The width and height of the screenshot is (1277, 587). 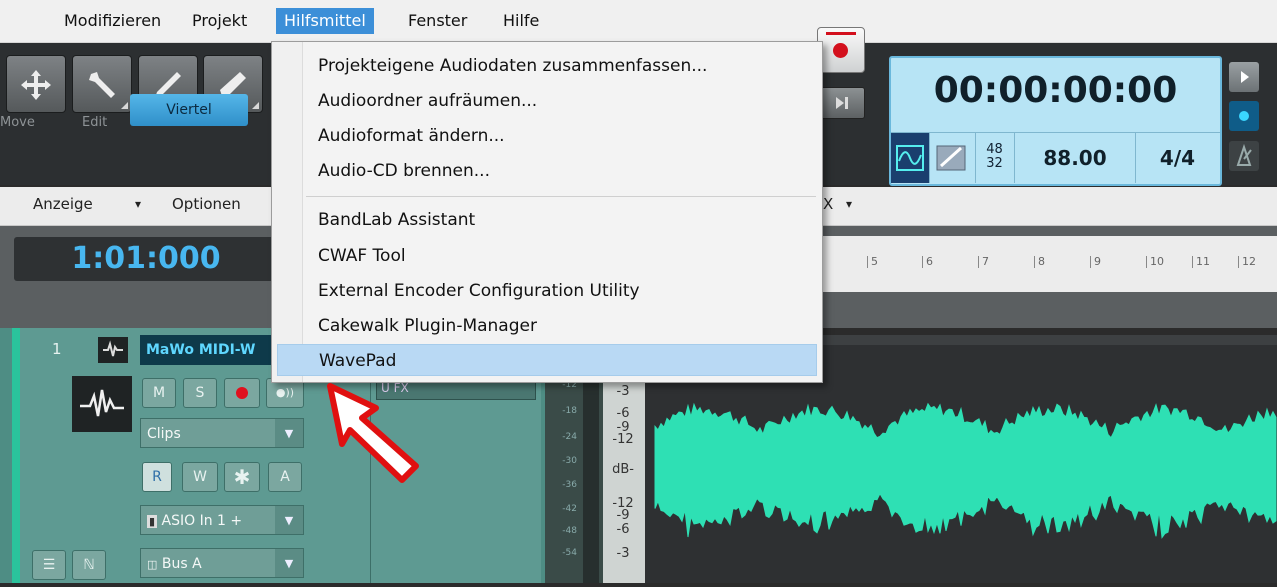 What do you see at coordinates (983, 262) in the screenshot?
I see `ruler-tick: 7` at bounding box center [983, 262].